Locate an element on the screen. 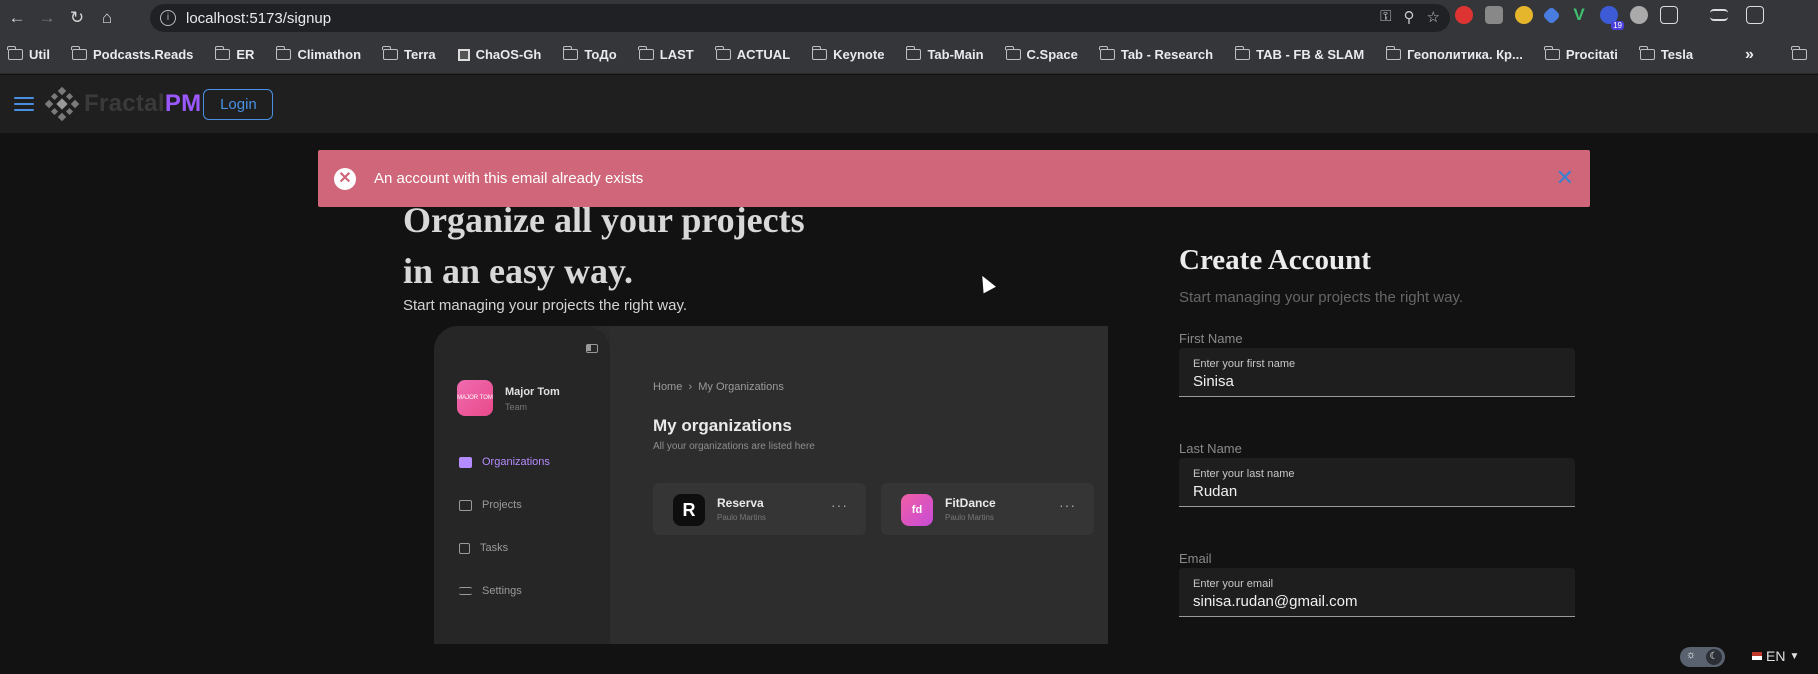 Image resolution: width=1818 pixels, height=674 pixels. first-name-hint: Enter your first name is located at coordinates (1244, 364).